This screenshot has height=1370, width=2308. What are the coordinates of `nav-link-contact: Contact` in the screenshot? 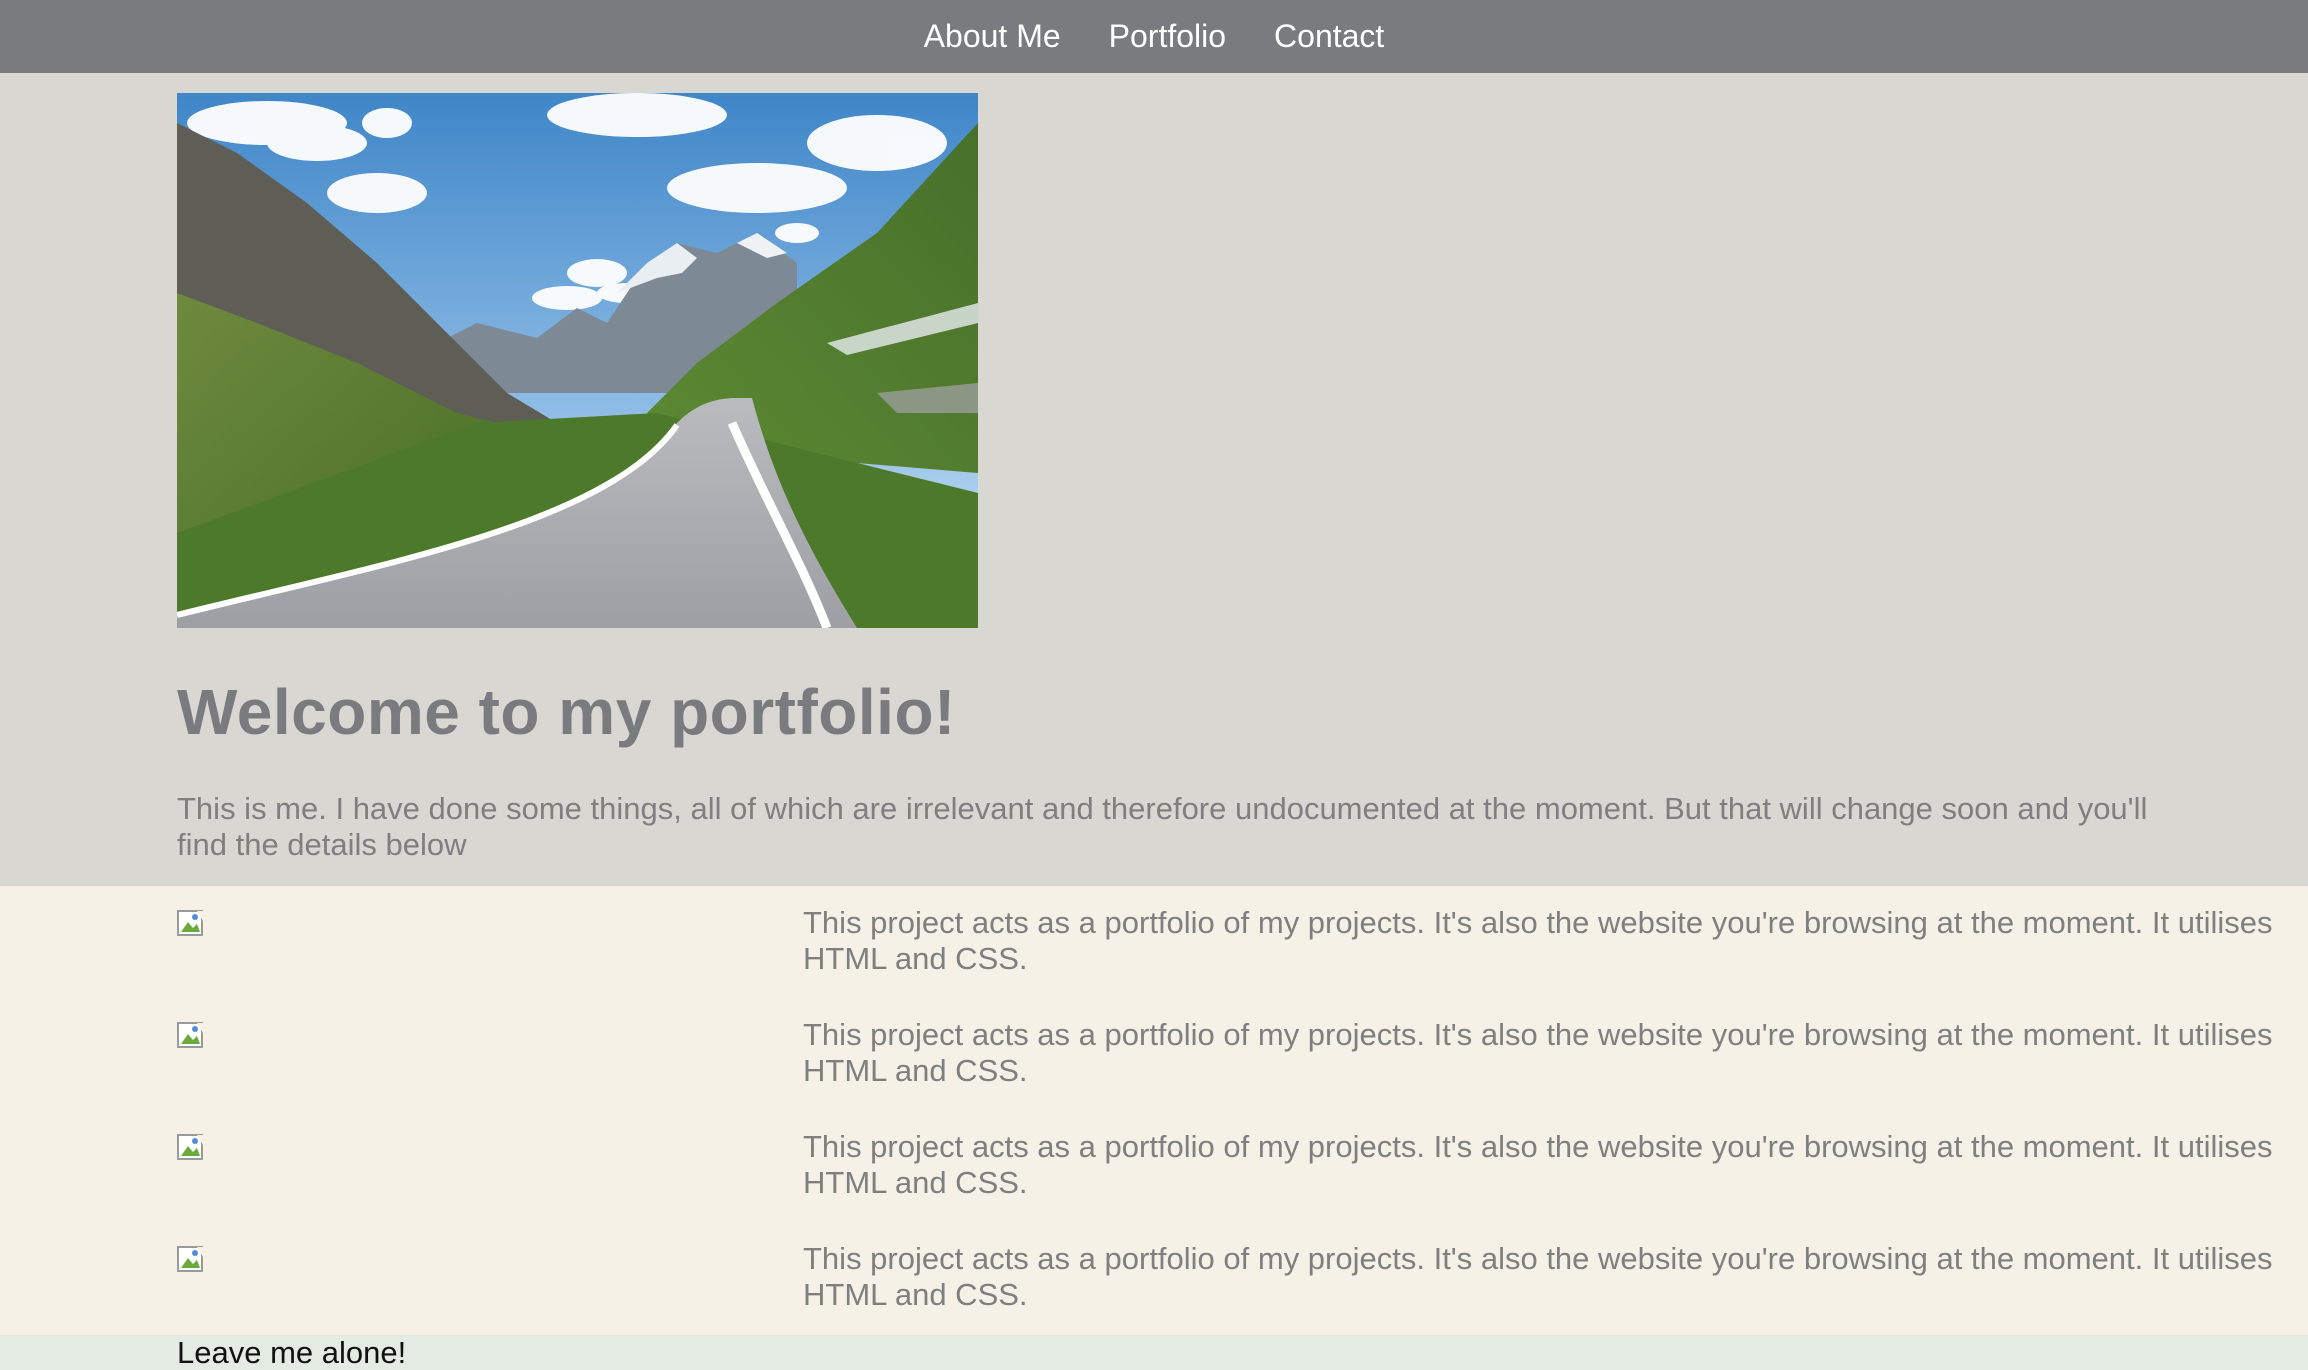 It's located at (1329, 36).